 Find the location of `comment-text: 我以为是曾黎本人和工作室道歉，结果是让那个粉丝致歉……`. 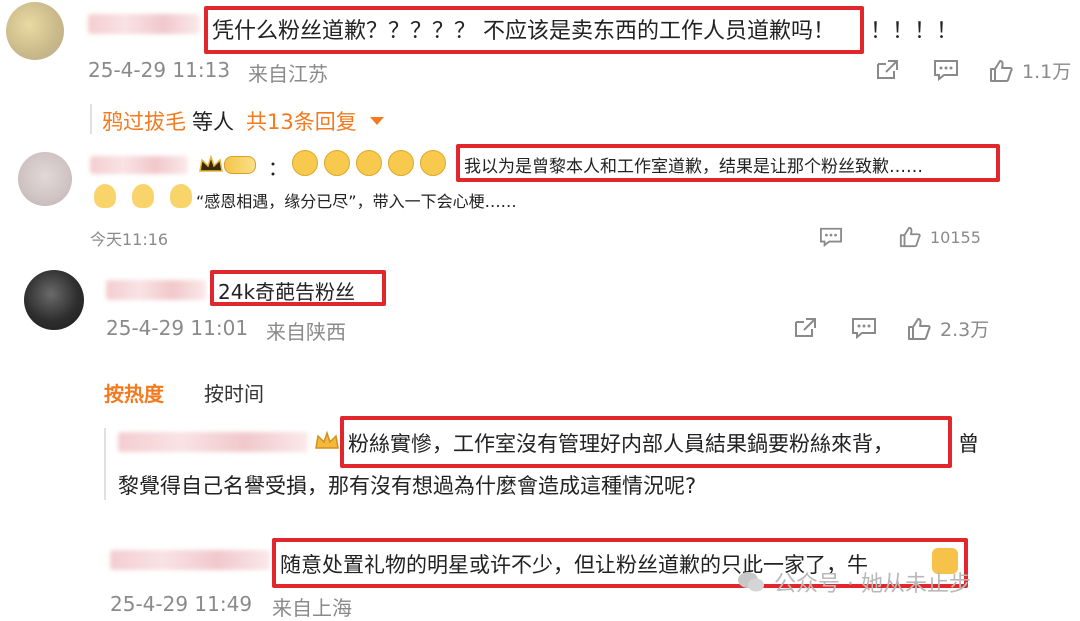

comment-text: 我以为是曾黎本人和工作室道歉，结果是让那个粉丝致歉…… is located at coordinates (693, 167).